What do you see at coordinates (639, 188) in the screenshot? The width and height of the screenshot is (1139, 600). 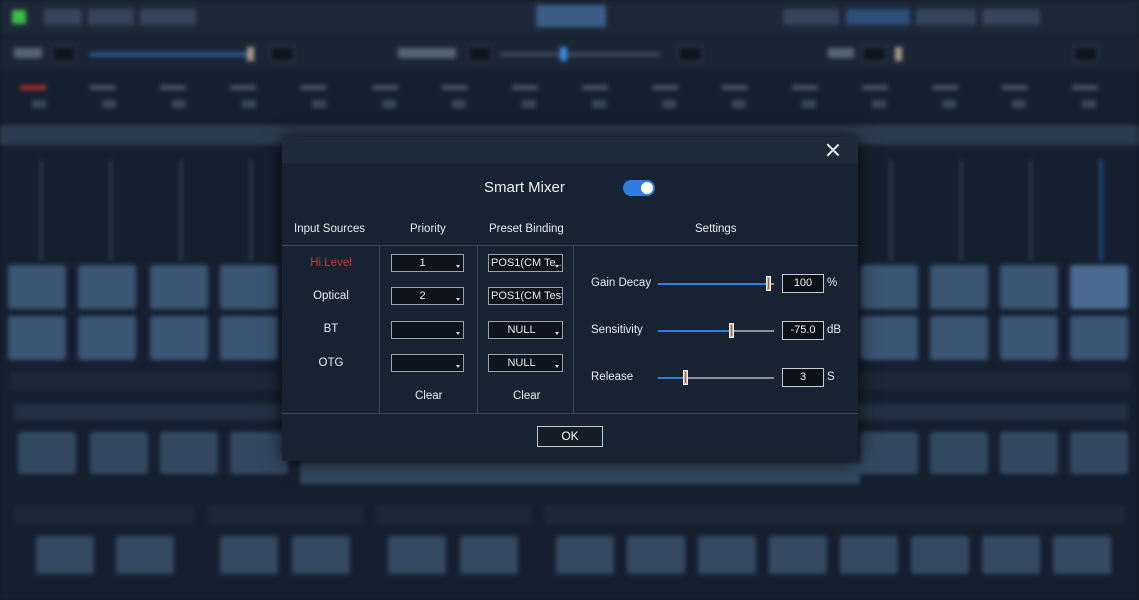 I see `smart-mixer-toggle` at bounding box center [639, 188].